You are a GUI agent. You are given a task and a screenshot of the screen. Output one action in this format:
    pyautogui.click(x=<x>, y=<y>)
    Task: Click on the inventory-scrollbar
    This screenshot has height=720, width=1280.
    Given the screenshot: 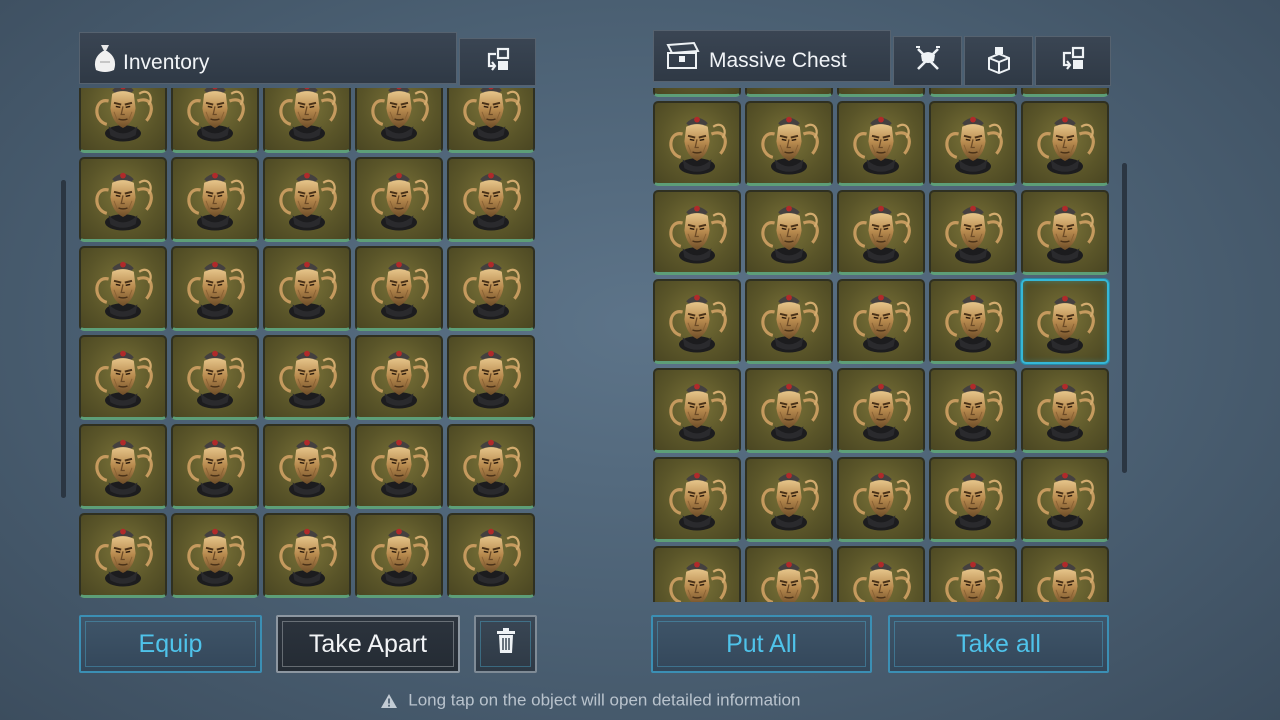 What is the action you would take?
    pyautogui.click(x=63, y=339)
    